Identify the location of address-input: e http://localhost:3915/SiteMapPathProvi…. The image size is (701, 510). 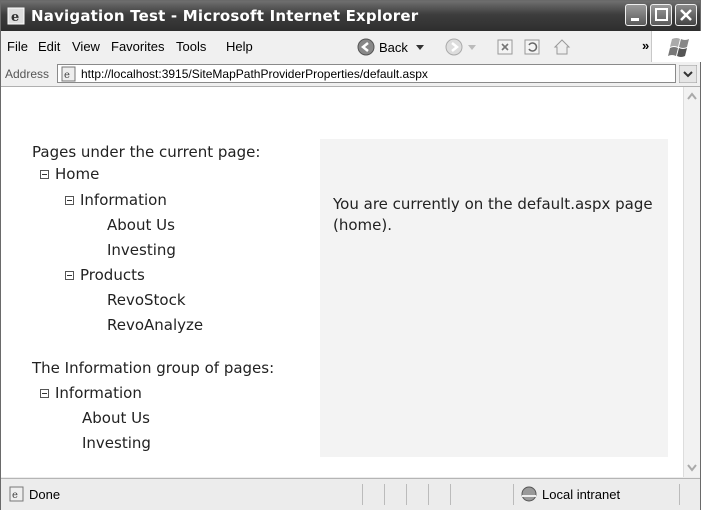
(366, 73).